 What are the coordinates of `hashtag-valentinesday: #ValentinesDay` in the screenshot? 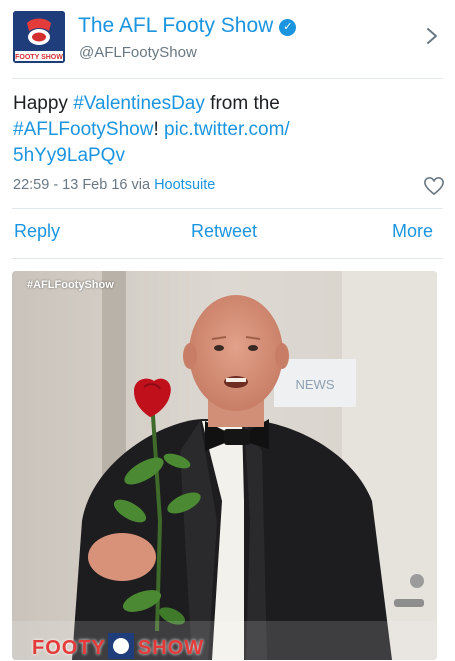 It's located at (139, 103).